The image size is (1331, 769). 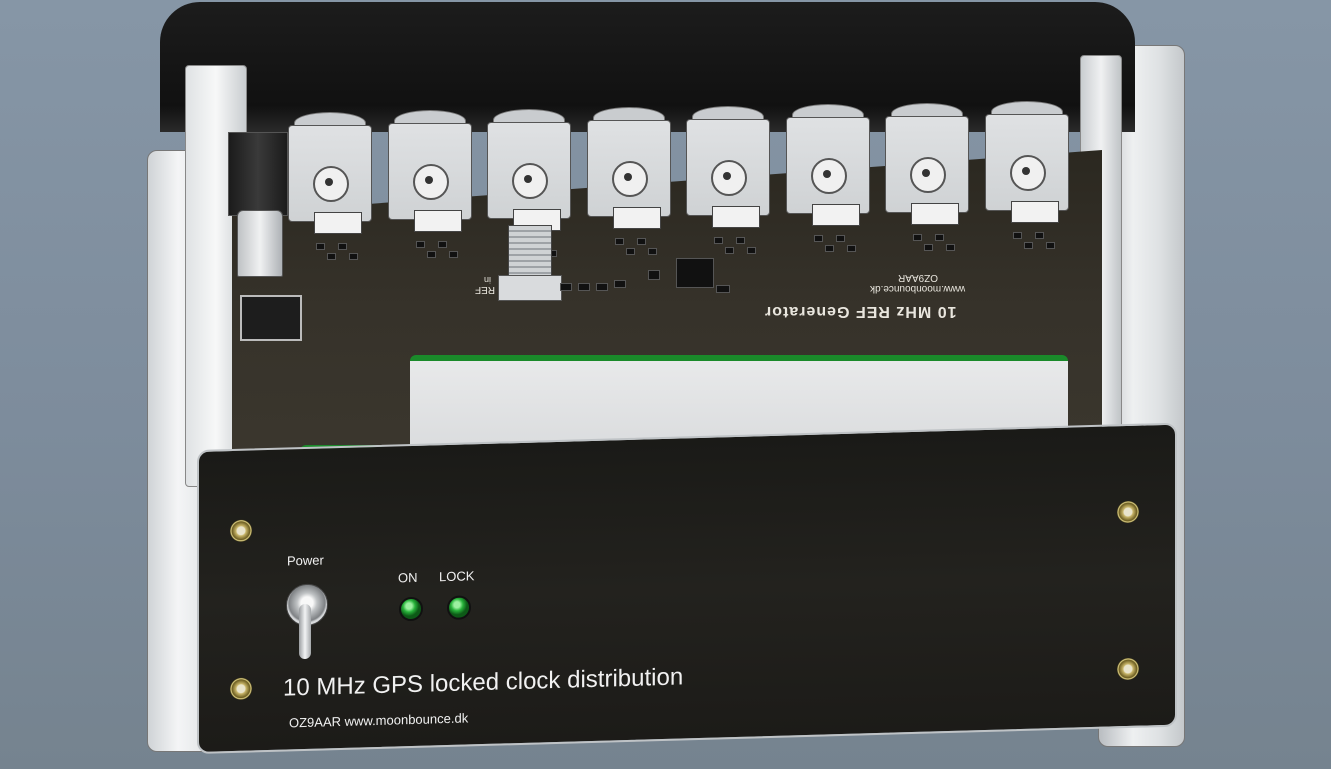 What do you see at coordinates (457, 576) in the screenshot?
I see `lock-label: LOCK` at bounding box center [457, 576].